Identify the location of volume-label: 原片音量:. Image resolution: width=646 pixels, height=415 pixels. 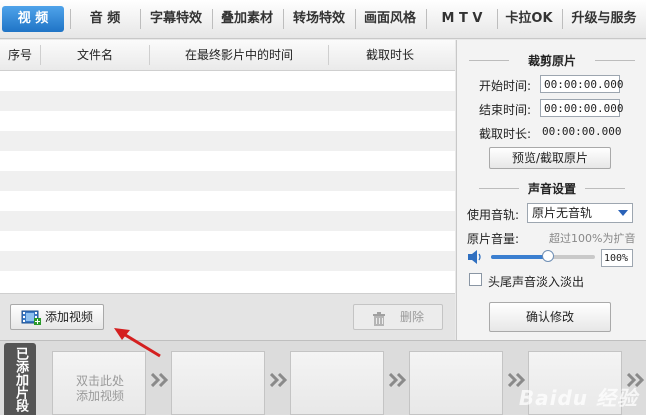
(493, 239).